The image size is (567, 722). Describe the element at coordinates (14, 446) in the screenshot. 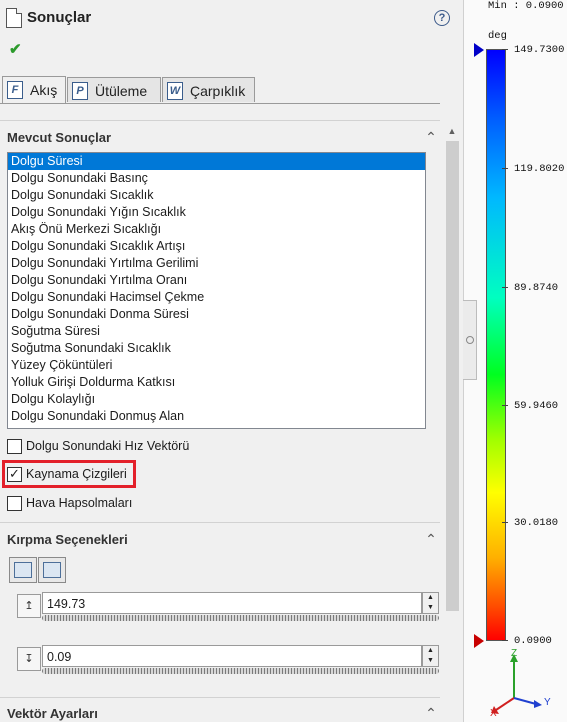

I see `velocity-vector-checkbox` at that location.